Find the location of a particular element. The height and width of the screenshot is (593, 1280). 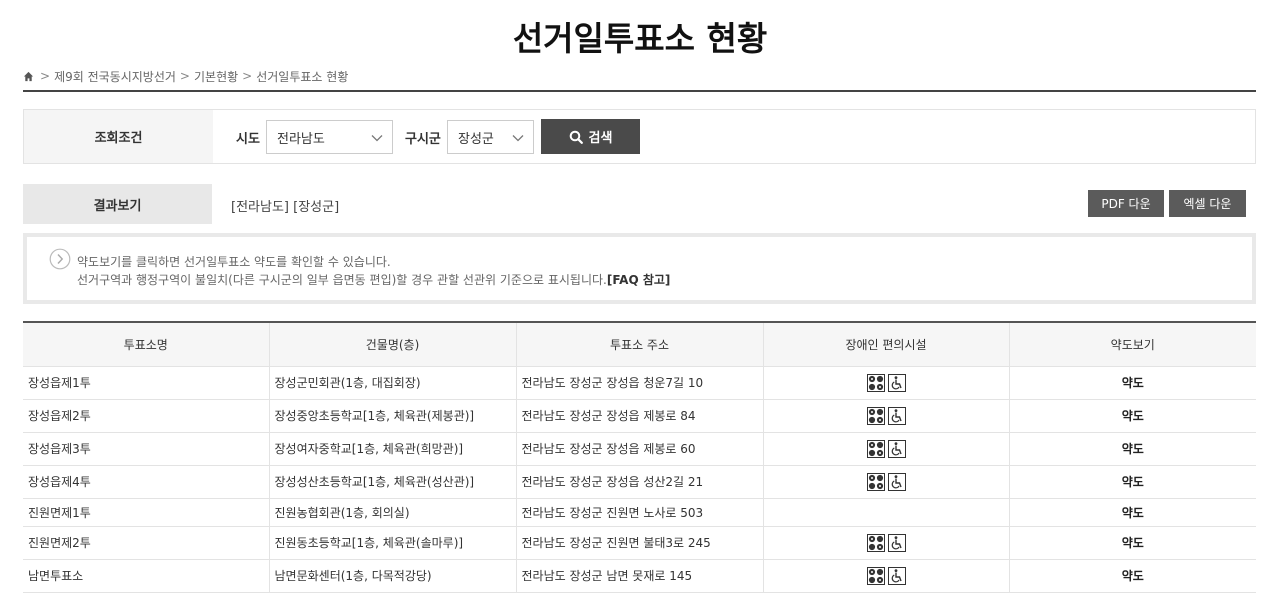

search-button: 검색 is located at coordinates (590, 136).